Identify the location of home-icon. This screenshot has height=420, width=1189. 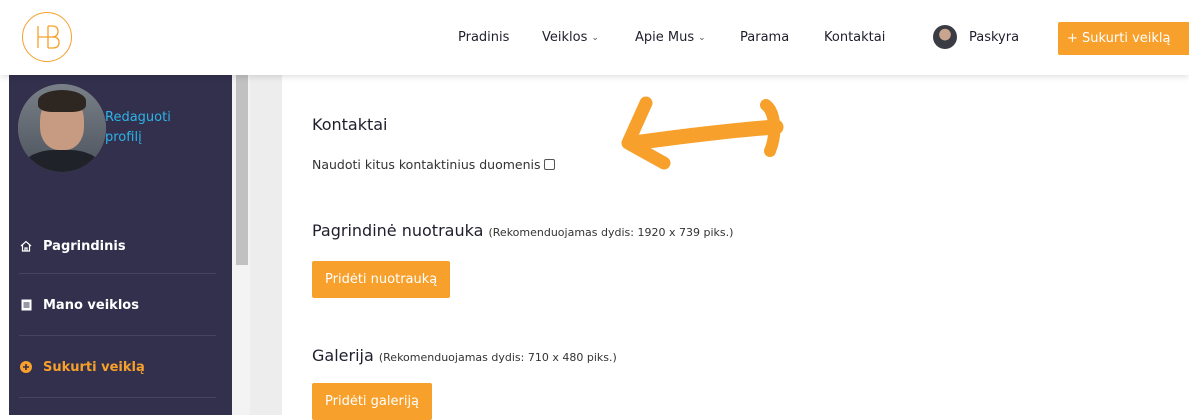
(26, 246).